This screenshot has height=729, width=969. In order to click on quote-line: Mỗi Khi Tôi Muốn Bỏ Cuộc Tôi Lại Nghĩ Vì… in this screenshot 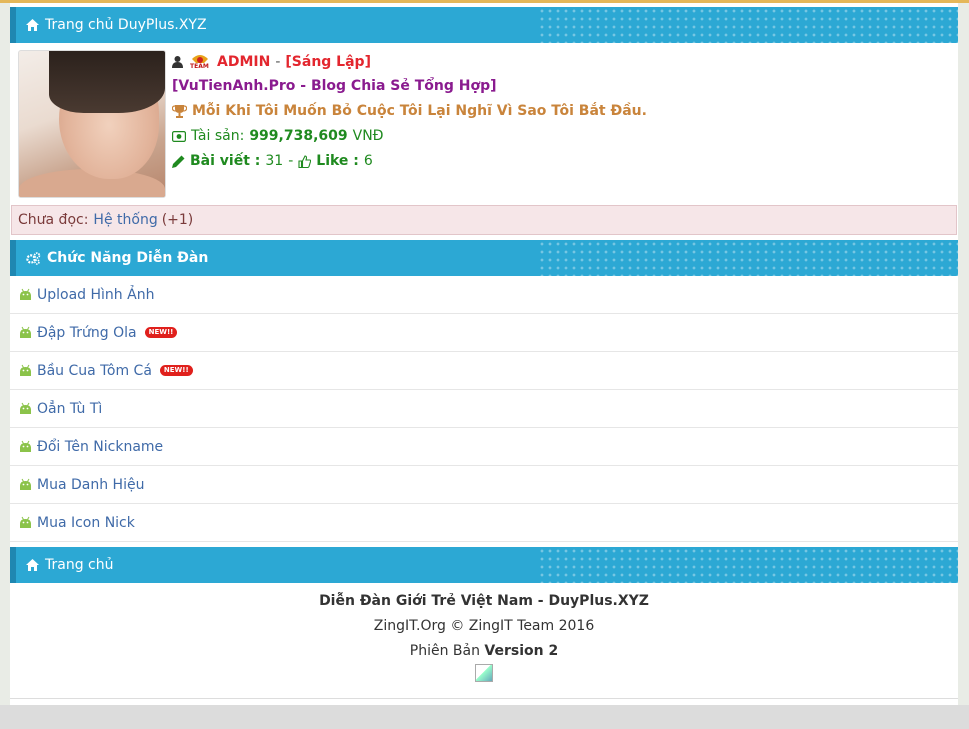, I will do `click(409, 111)`.